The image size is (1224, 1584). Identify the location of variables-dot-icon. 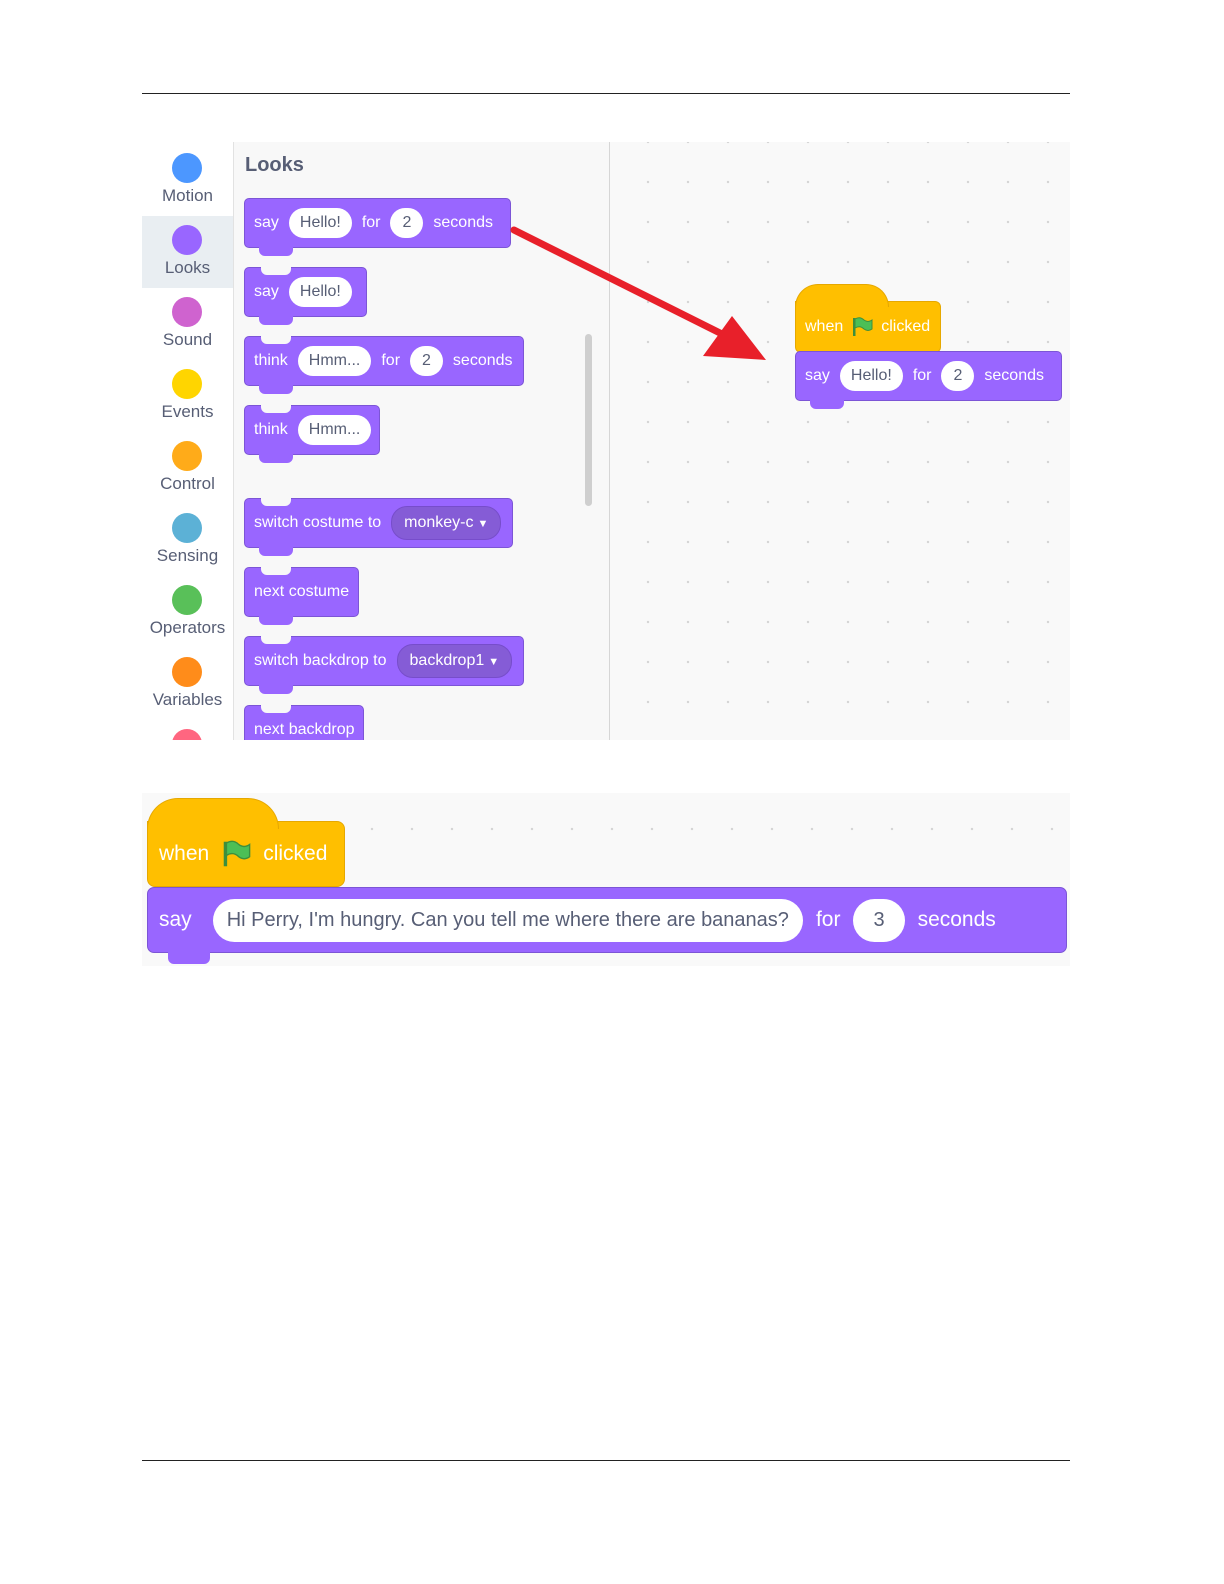
(187, 672).